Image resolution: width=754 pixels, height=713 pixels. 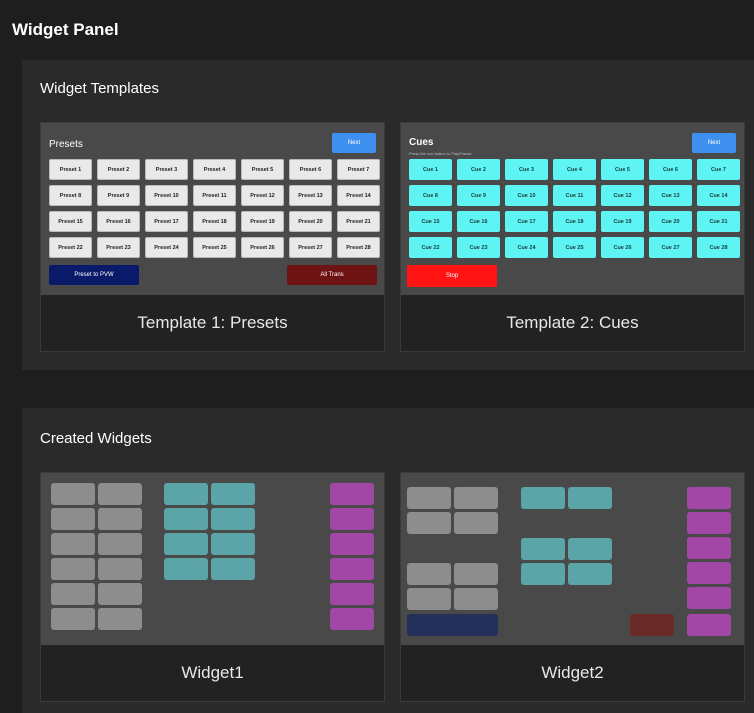 What do you see at coordinates (430, 195) in the screenshot?
I see `cue-preview-button: Cue 8` at bounding box center [430, 195].